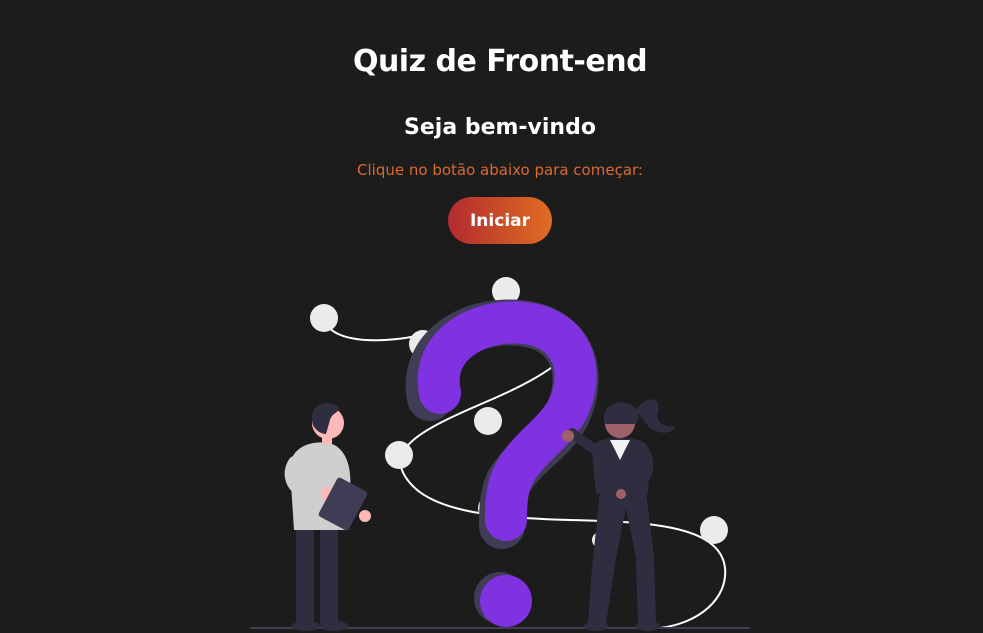  Describe the element at coordinates (507, 421) in the screenshot. I see `question-mark` at that location.